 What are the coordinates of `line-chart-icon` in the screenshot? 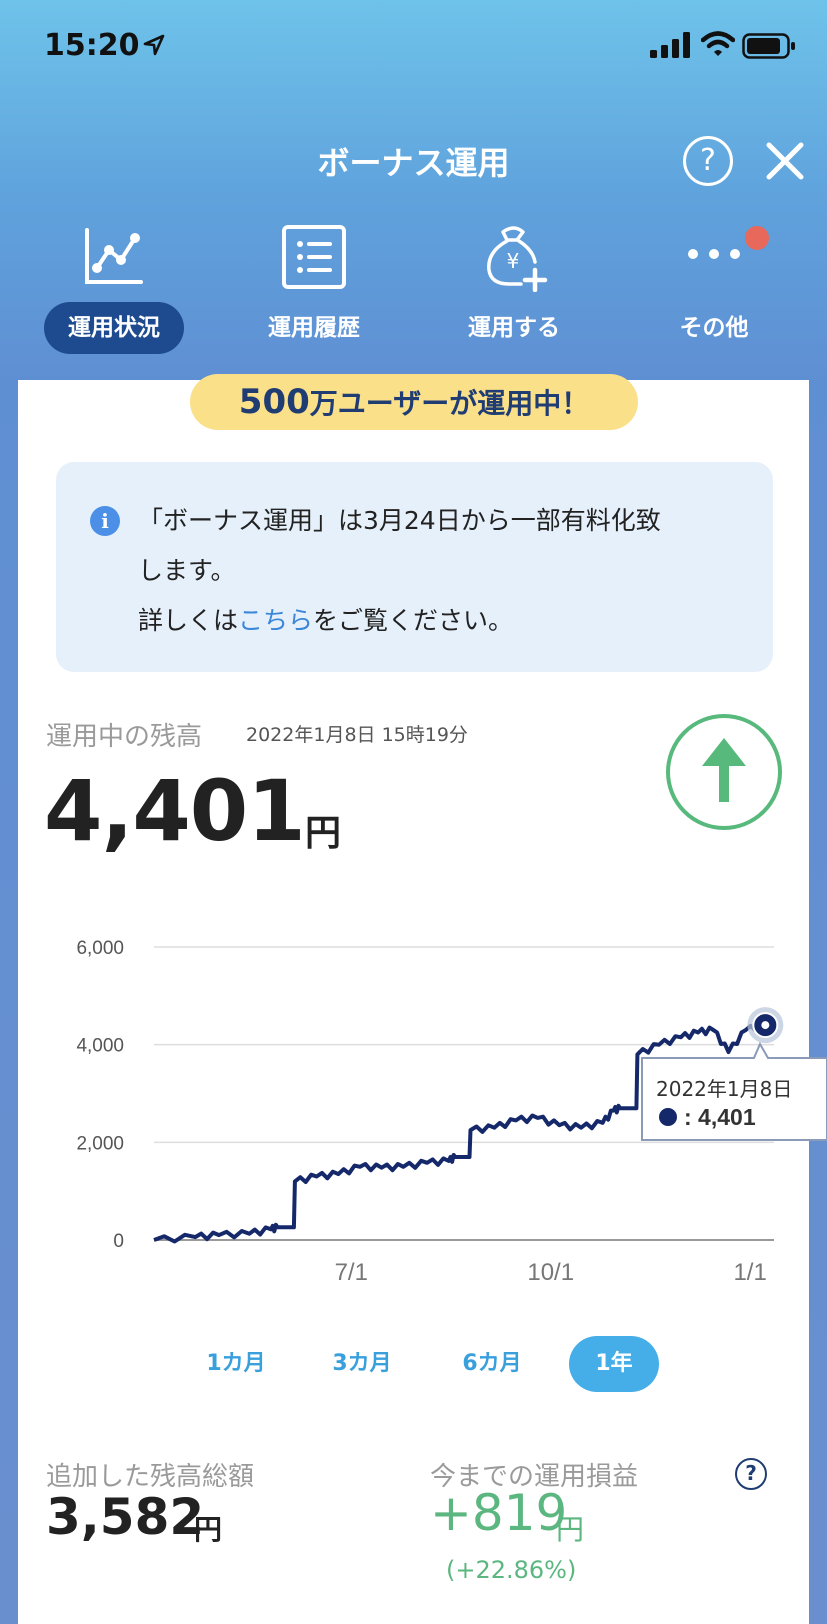 It's located at (114, 256).